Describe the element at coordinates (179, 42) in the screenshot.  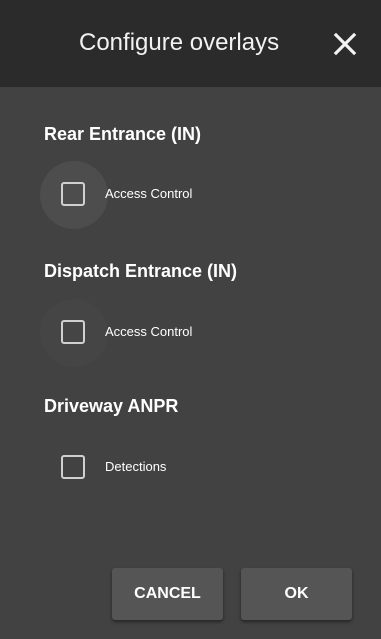
I see `dialog-title: Configure overlays` at that location.